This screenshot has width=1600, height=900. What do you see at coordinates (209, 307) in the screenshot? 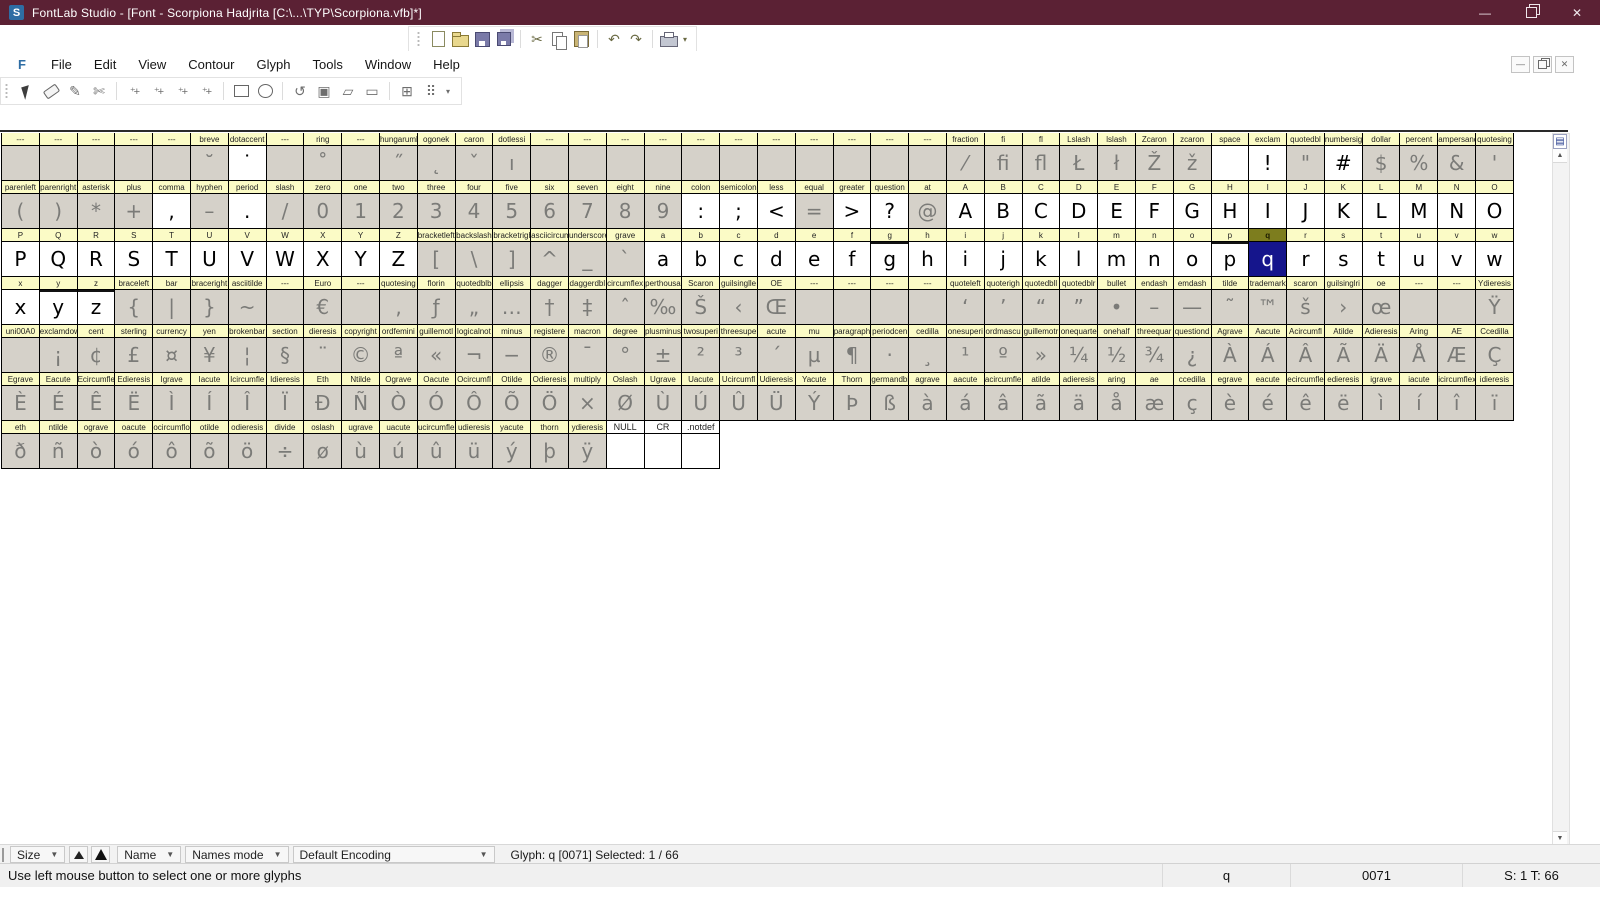
I see `glyph-cell: }` at bounding box center [209, 307].